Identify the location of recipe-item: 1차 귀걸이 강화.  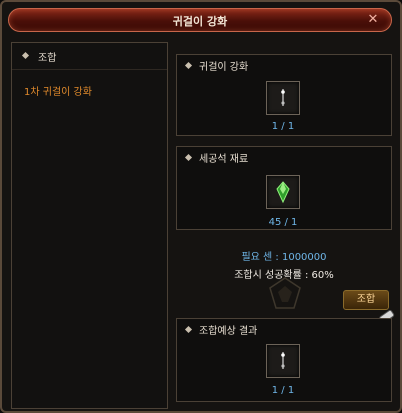
(58, 90).